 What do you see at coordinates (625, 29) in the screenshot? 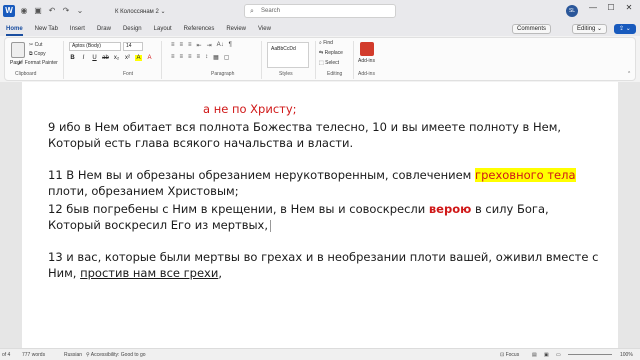
I see `share-button: ⇪ ⌄` at bounding box center [625, 29].